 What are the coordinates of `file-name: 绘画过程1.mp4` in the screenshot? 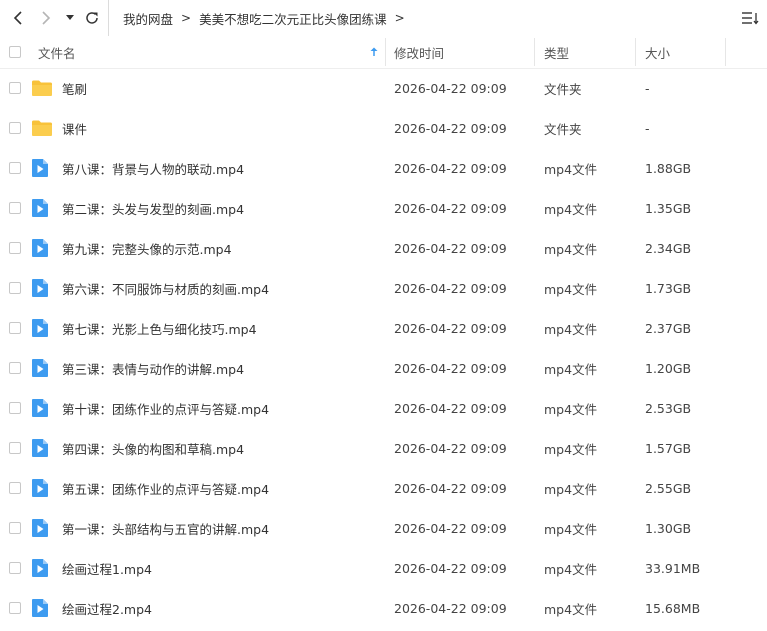 It's located at (107, 568).